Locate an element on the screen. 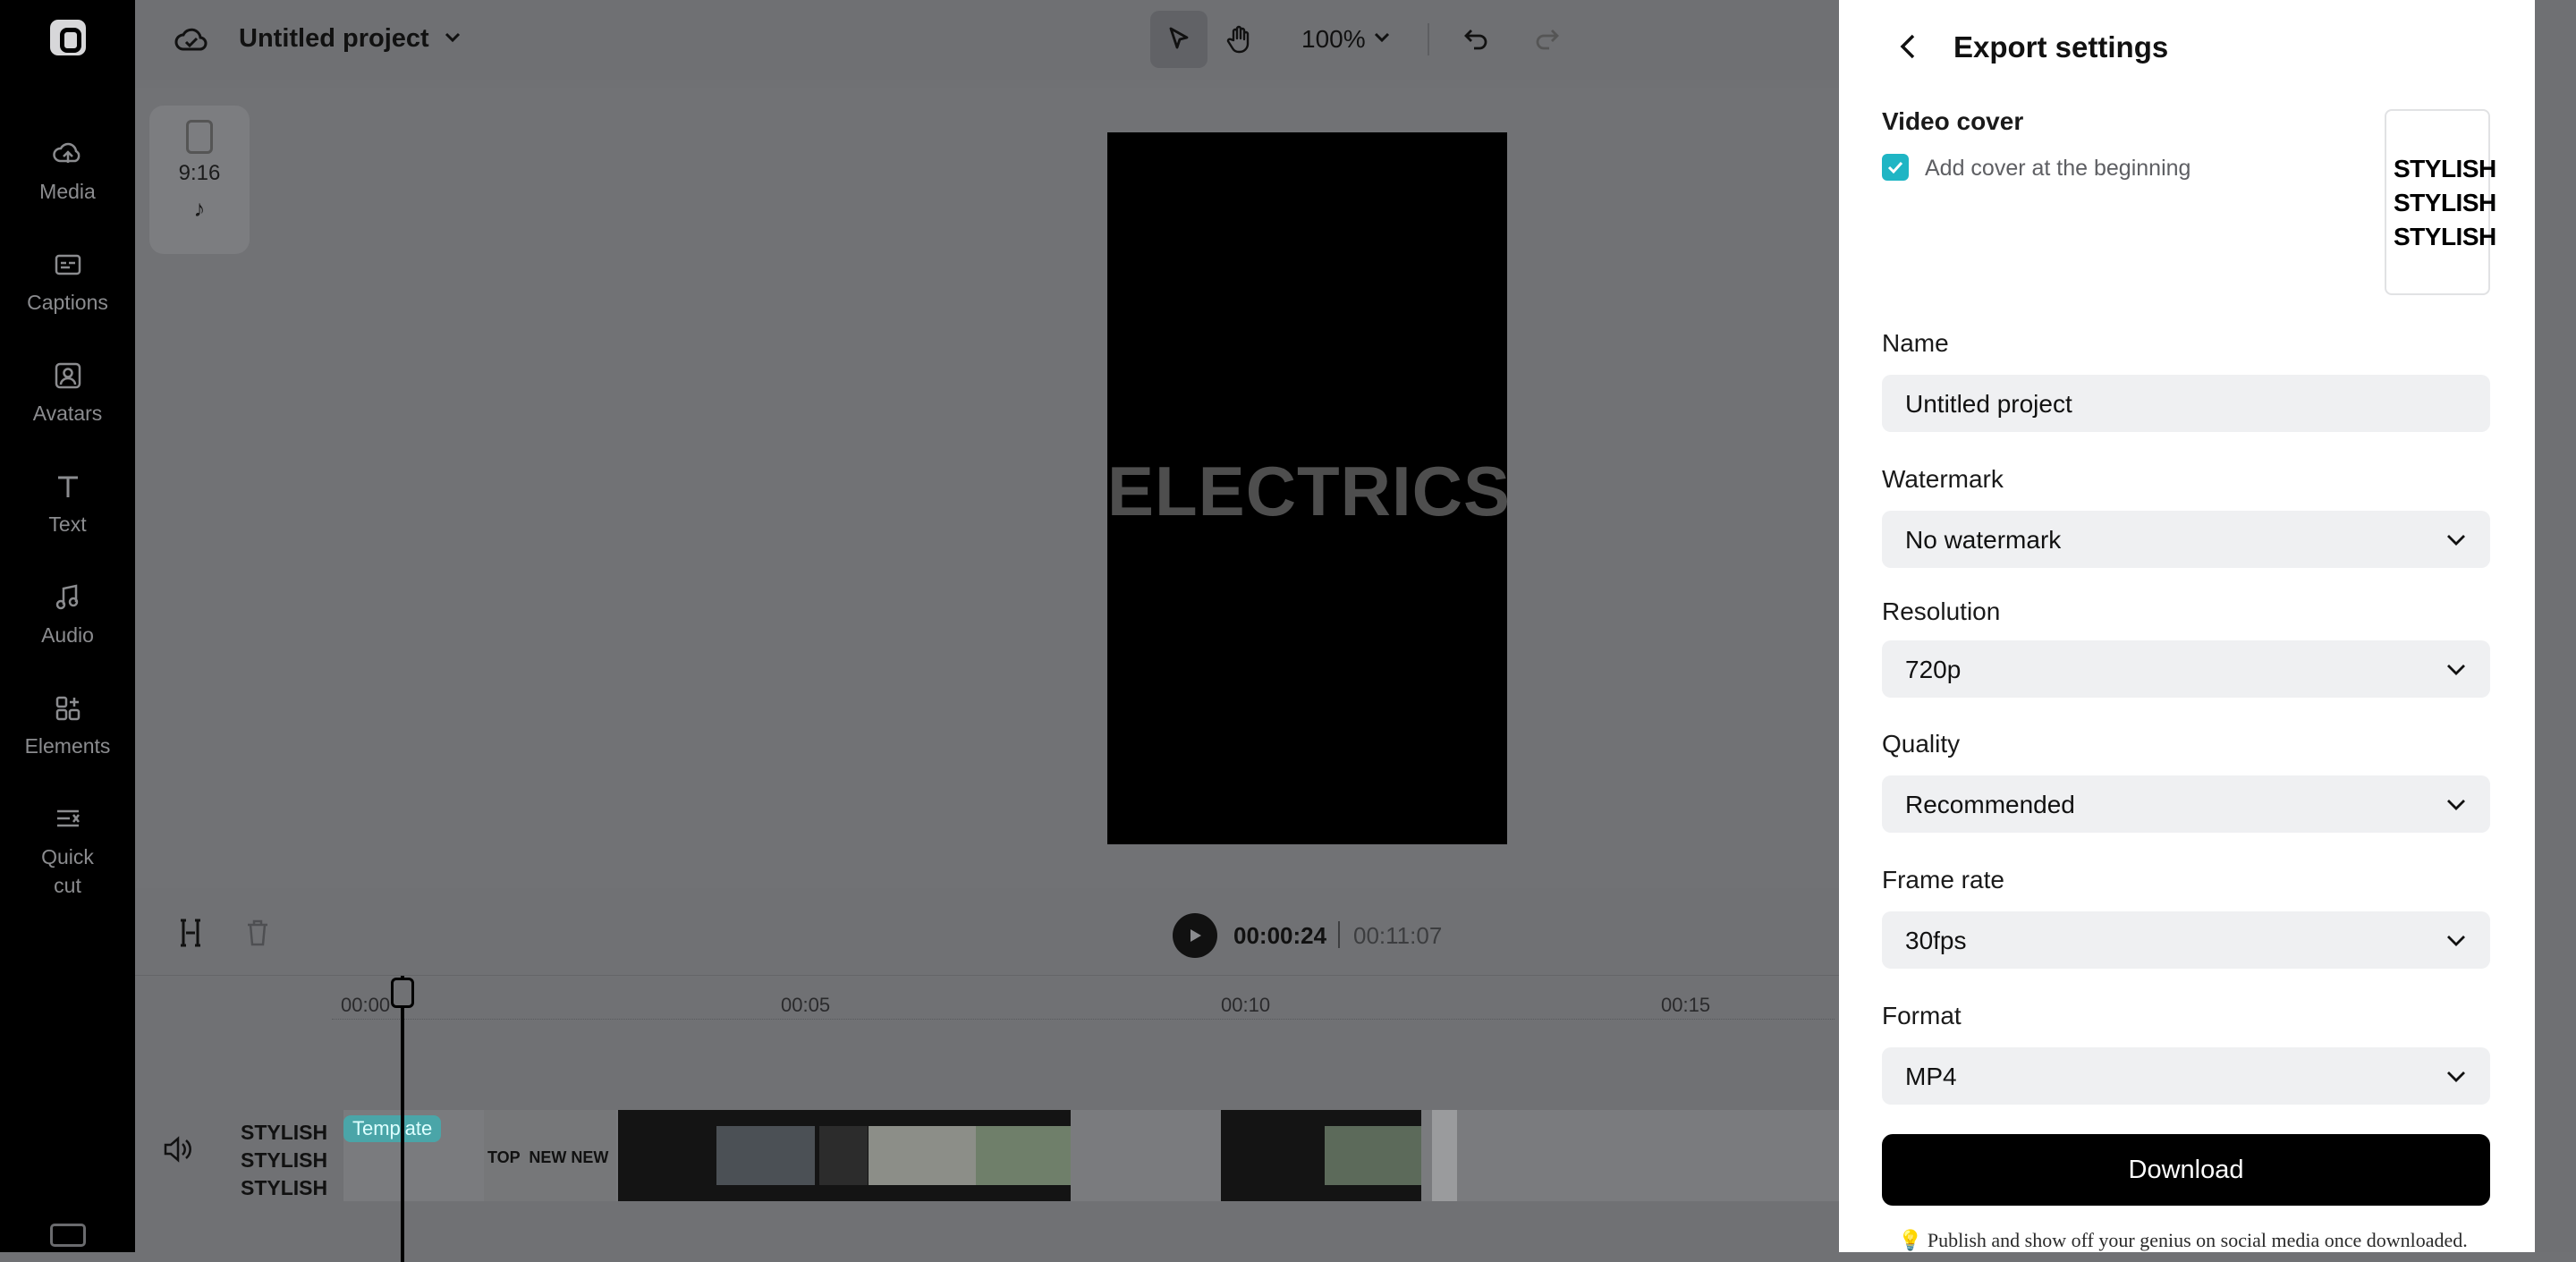 This screenshot has width=2576, height=1262. avatar-icon is located at coordinates (67, 375).